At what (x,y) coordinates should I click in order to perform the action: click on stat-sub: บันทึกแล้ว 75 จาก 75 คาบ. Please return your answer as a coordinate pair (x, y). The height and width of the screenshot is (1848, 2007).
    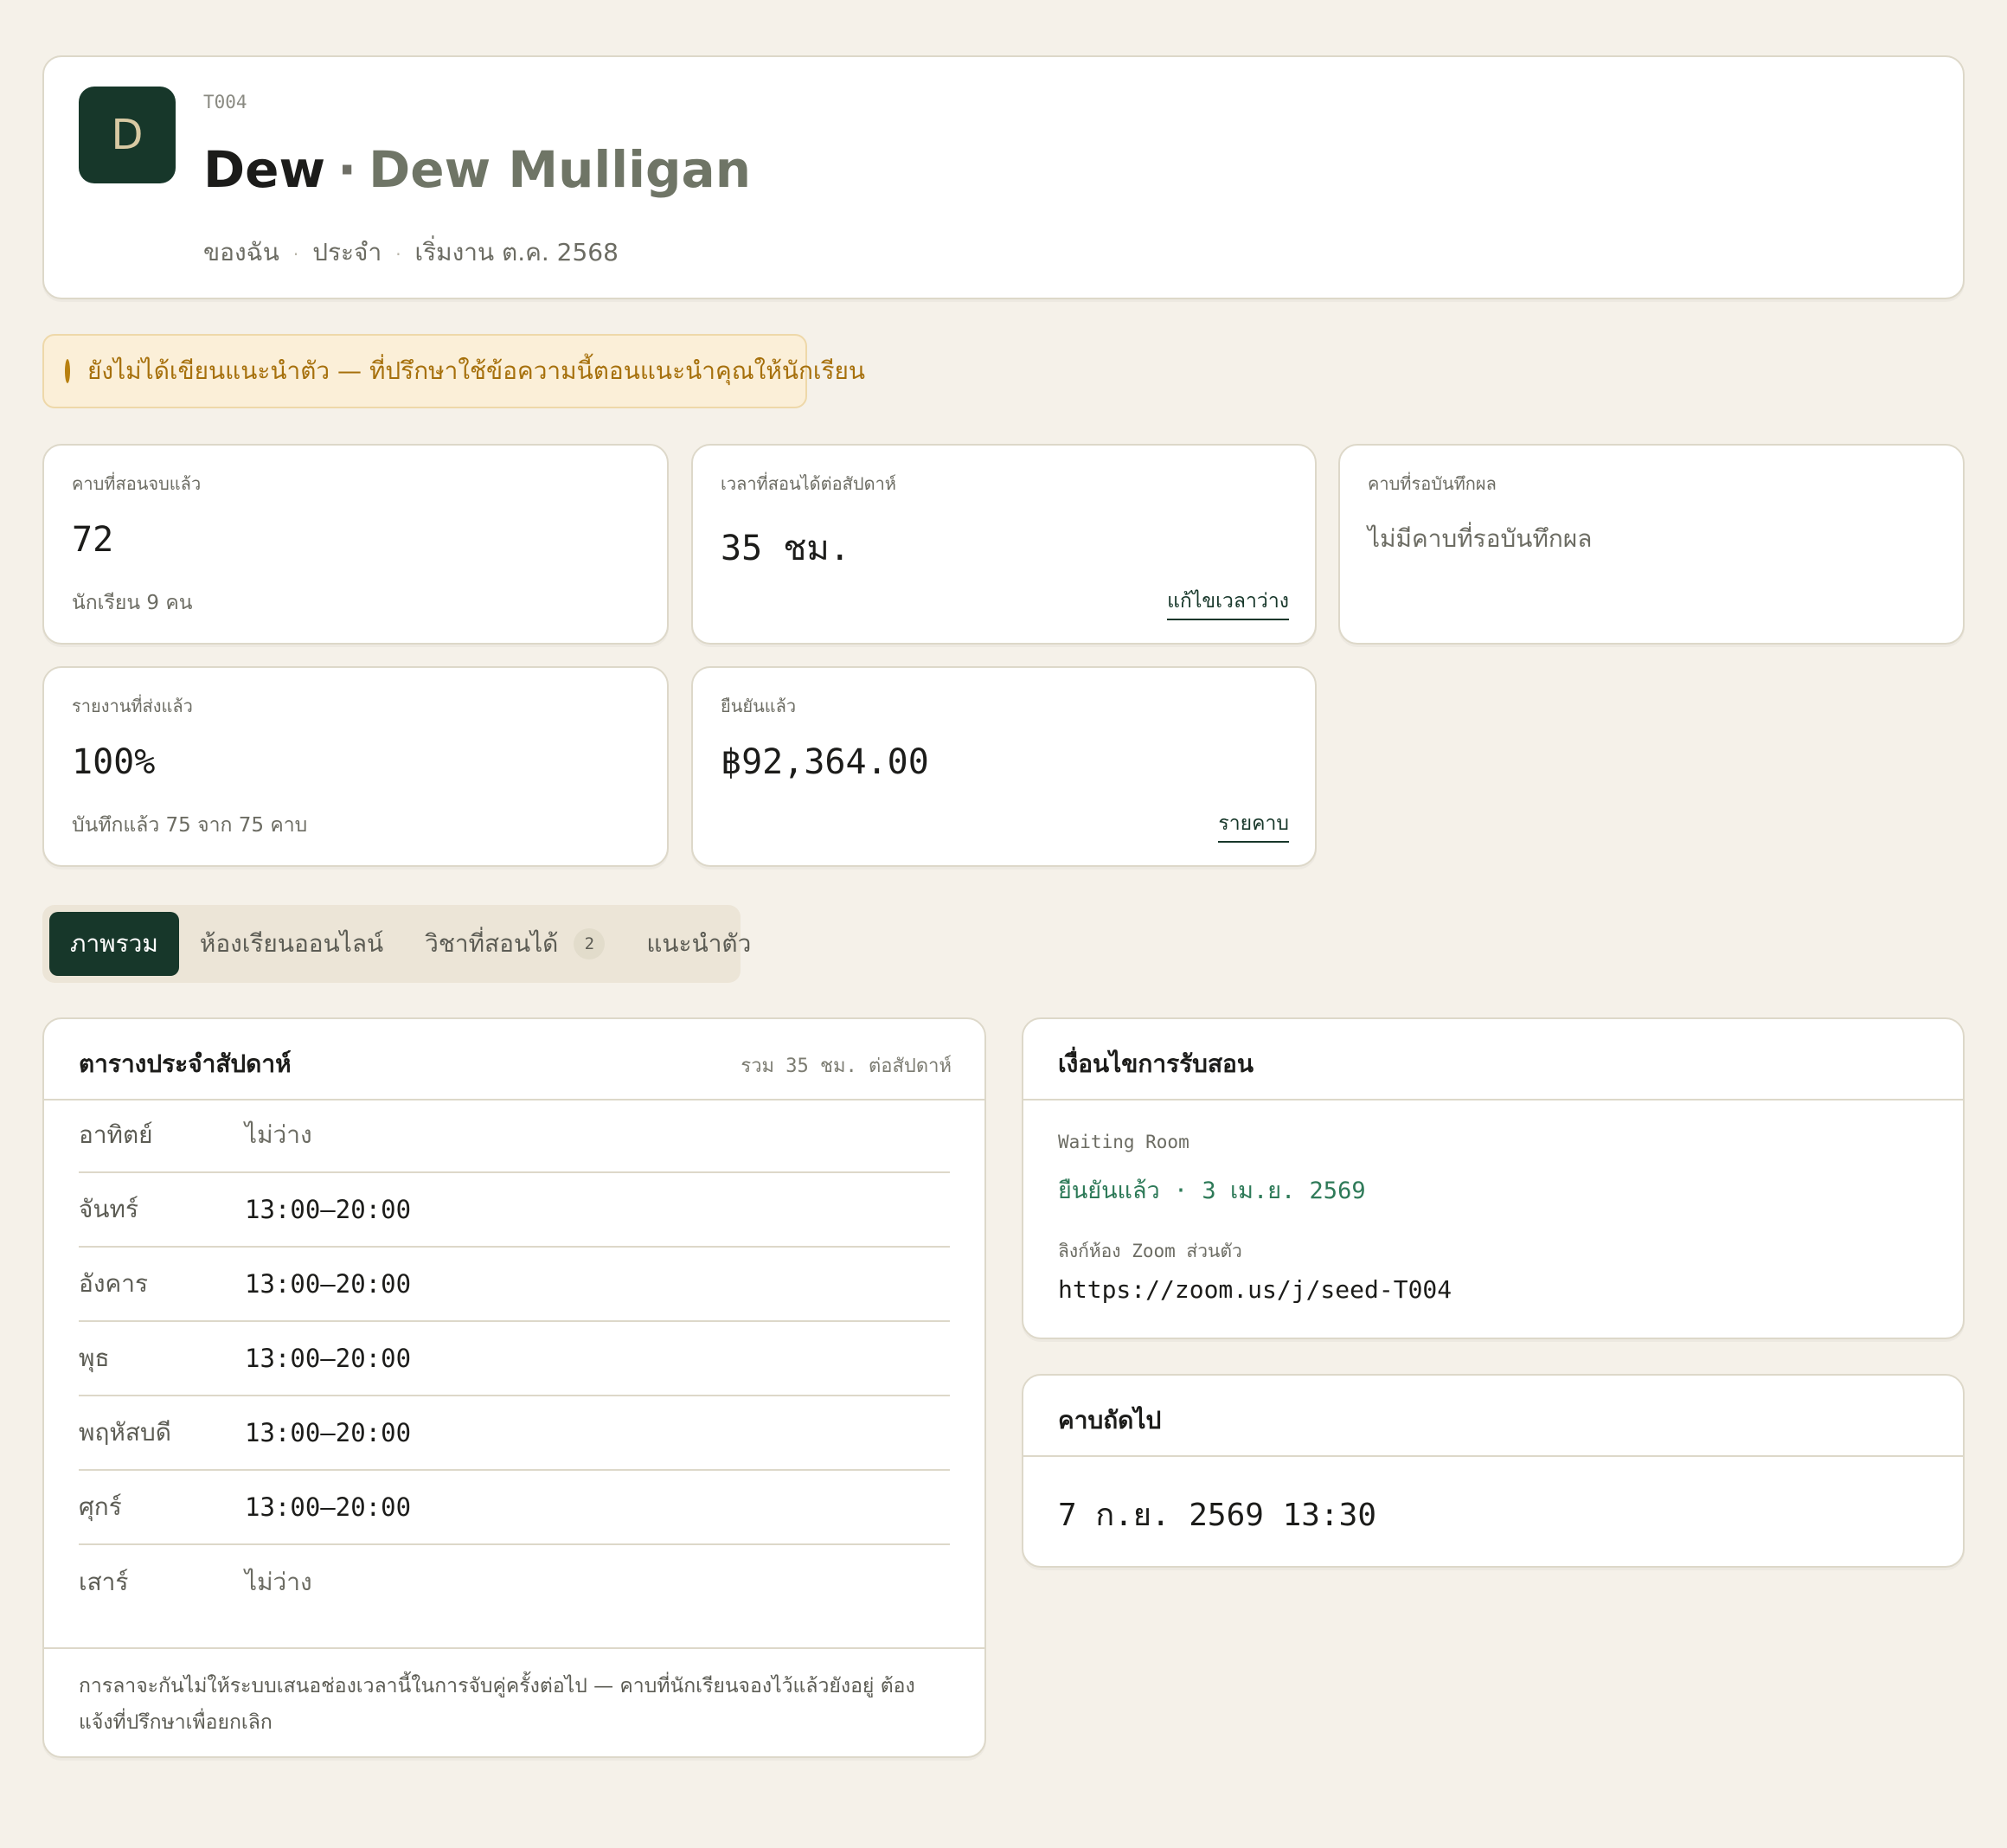
    Looking at the image, I should click on (190, 825).